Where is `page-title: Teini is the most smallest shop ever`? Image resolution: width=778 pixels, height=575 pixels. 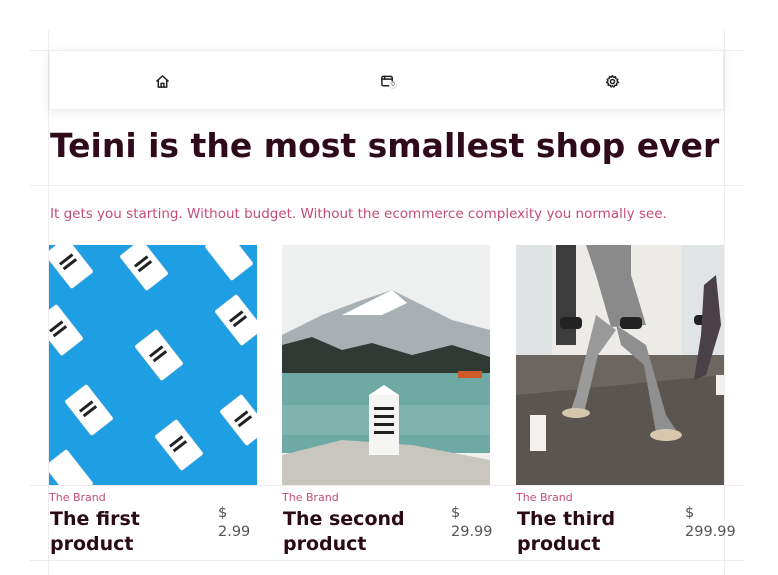
page-title: Teini is the most smallest shop ever is located at coordinates (385, 145).